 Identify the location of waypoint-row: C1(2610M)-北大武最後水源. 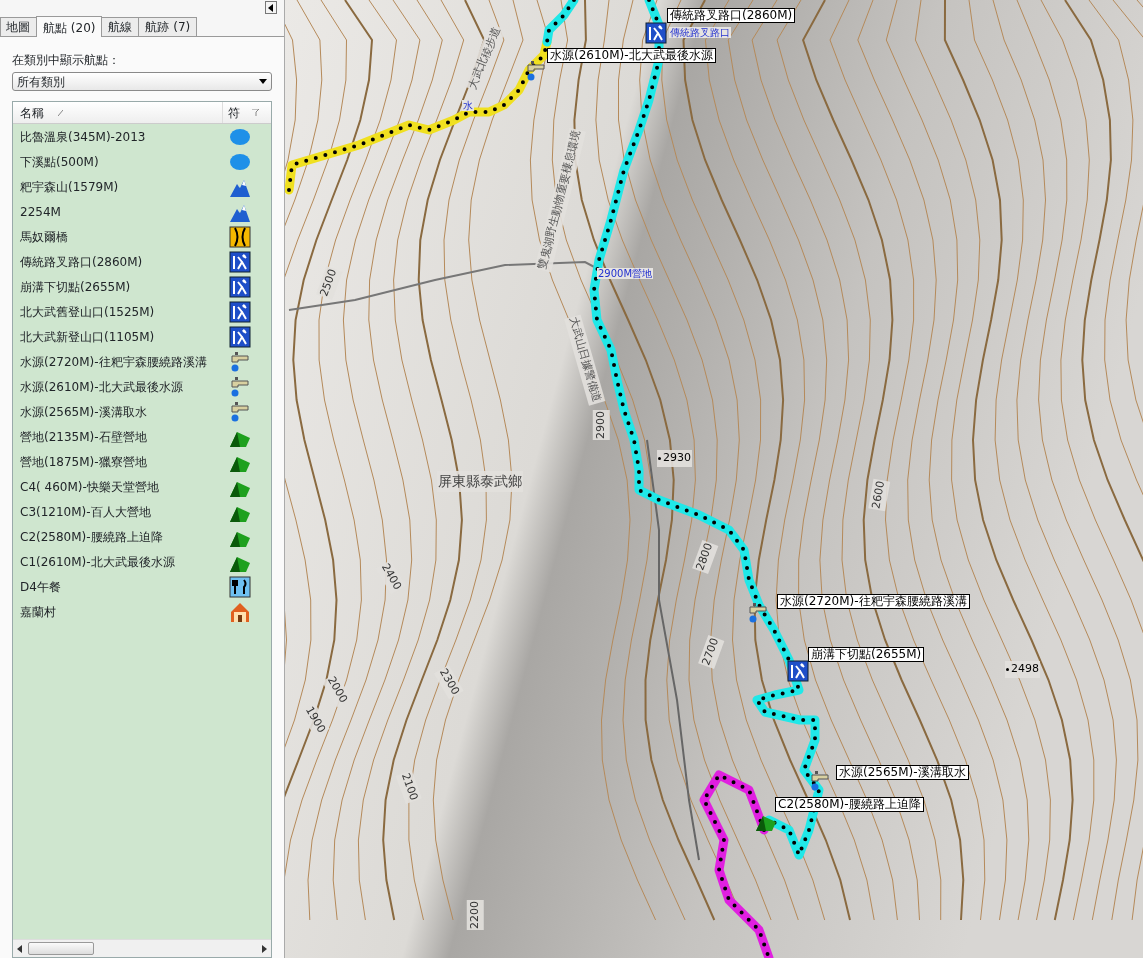
(142, 561).